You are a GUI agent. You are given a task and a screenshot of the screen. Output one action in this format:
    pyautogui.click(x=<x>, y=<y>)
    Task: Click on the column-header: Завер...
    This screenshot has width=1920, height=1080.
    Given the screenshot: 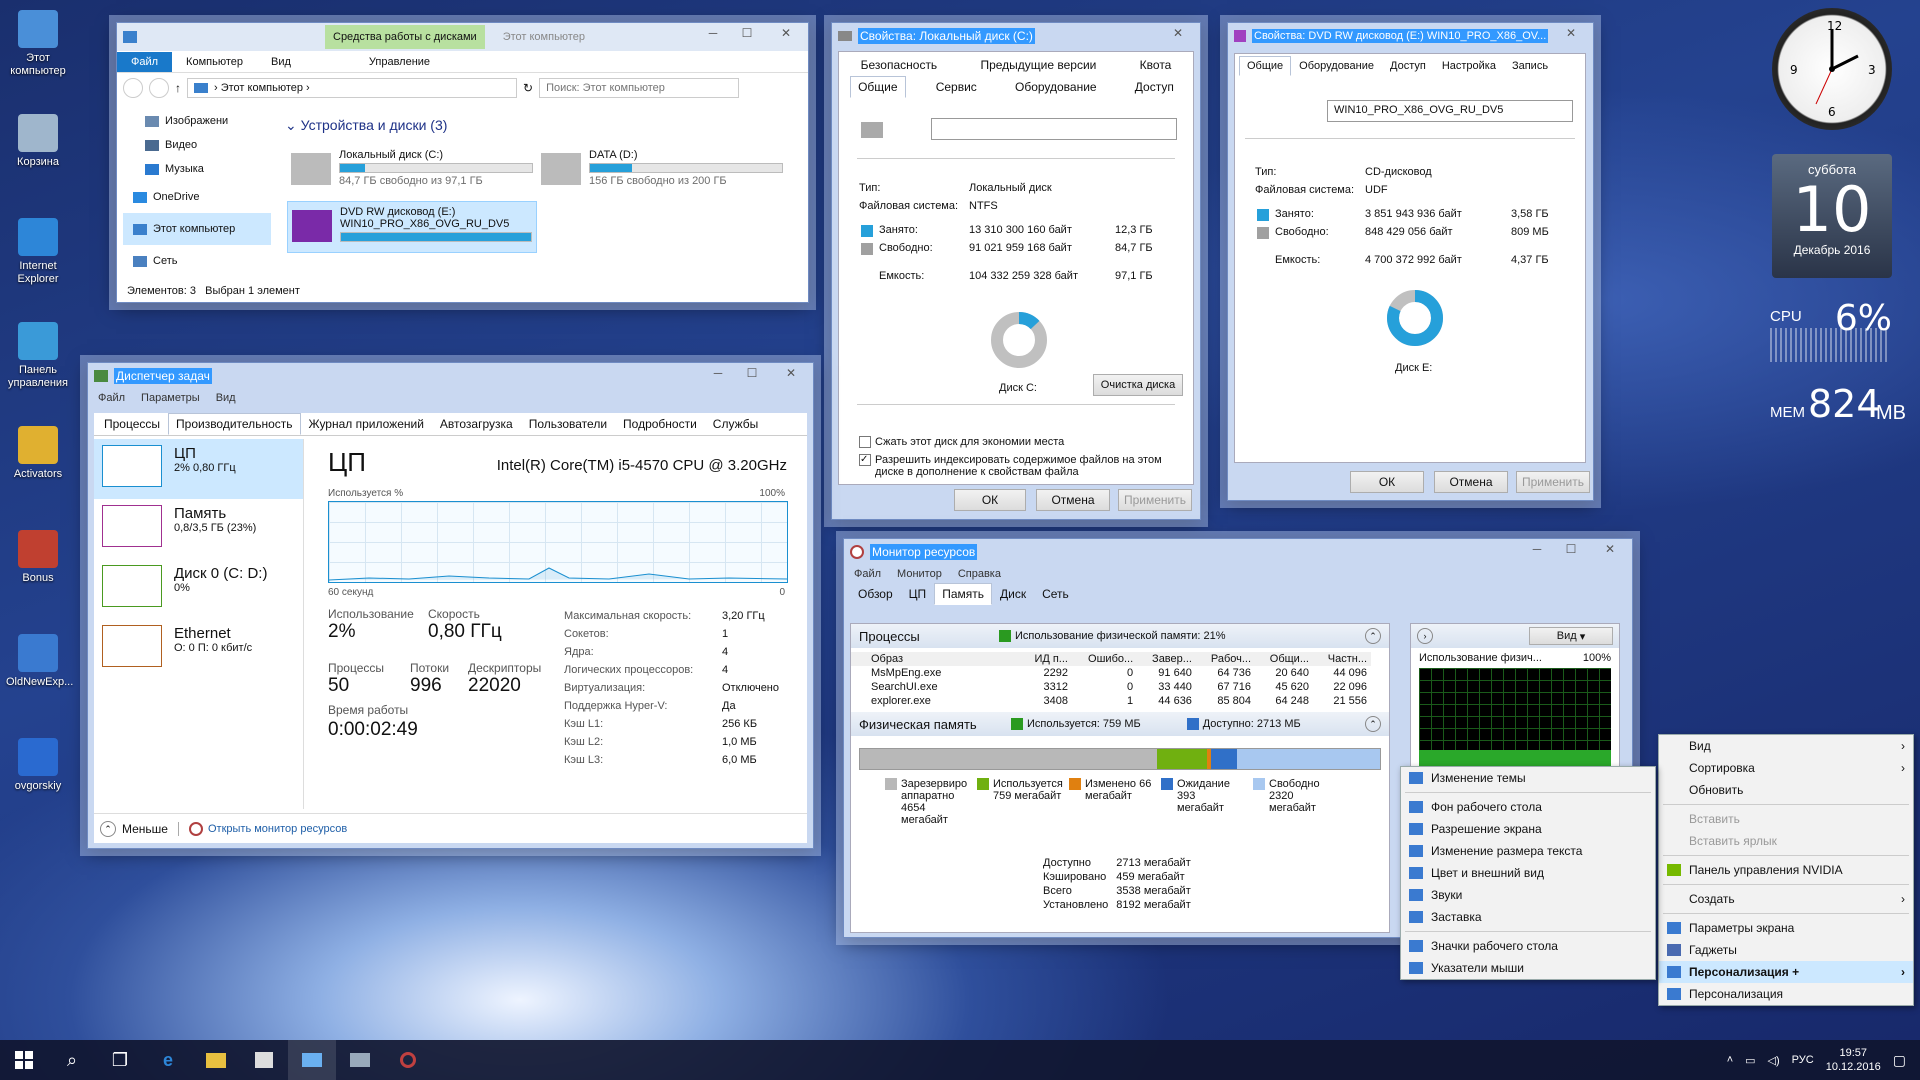 What is the action you would take?
    pyautogui.click(x=1166, y=659)
    